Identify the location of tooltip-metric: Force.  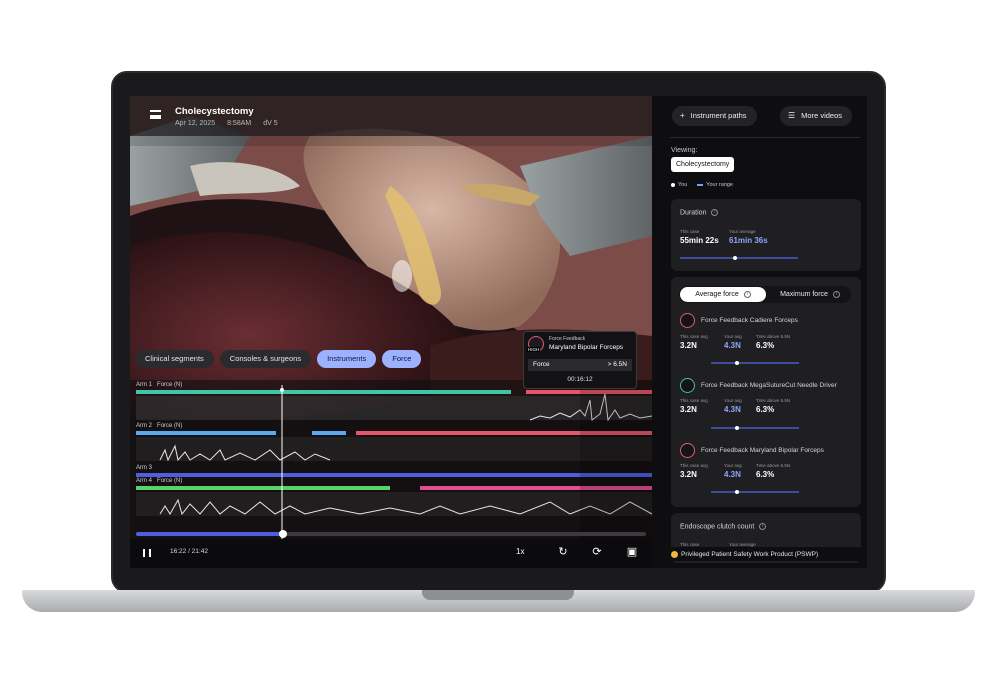
(541, 364).